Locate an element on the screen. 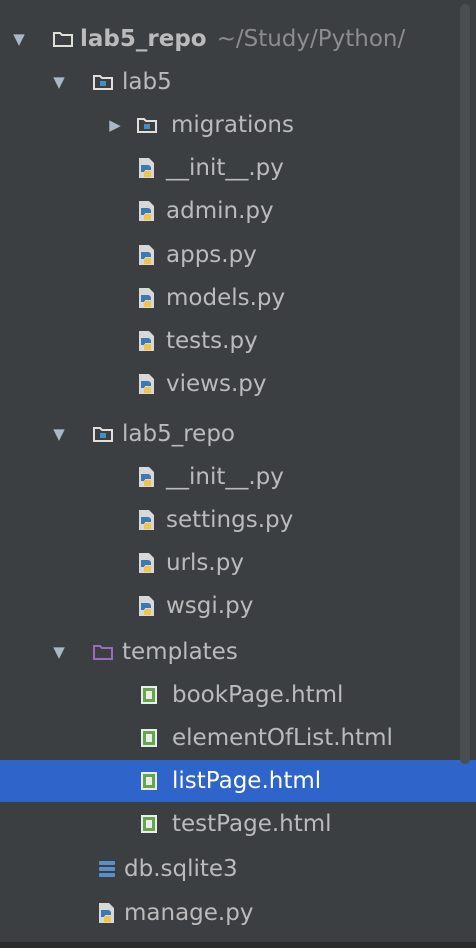  file-label: tests.py is located at coordinates (212, 341).